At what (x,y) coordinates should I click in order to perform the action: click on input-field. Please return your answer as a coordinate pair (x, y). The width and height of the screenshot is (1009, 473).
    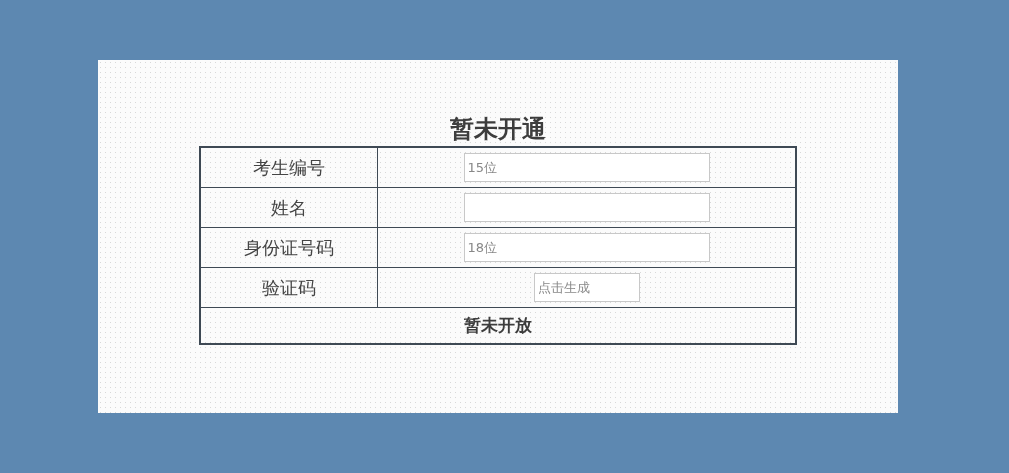
    Looking at the image, I should click on (586, 207).